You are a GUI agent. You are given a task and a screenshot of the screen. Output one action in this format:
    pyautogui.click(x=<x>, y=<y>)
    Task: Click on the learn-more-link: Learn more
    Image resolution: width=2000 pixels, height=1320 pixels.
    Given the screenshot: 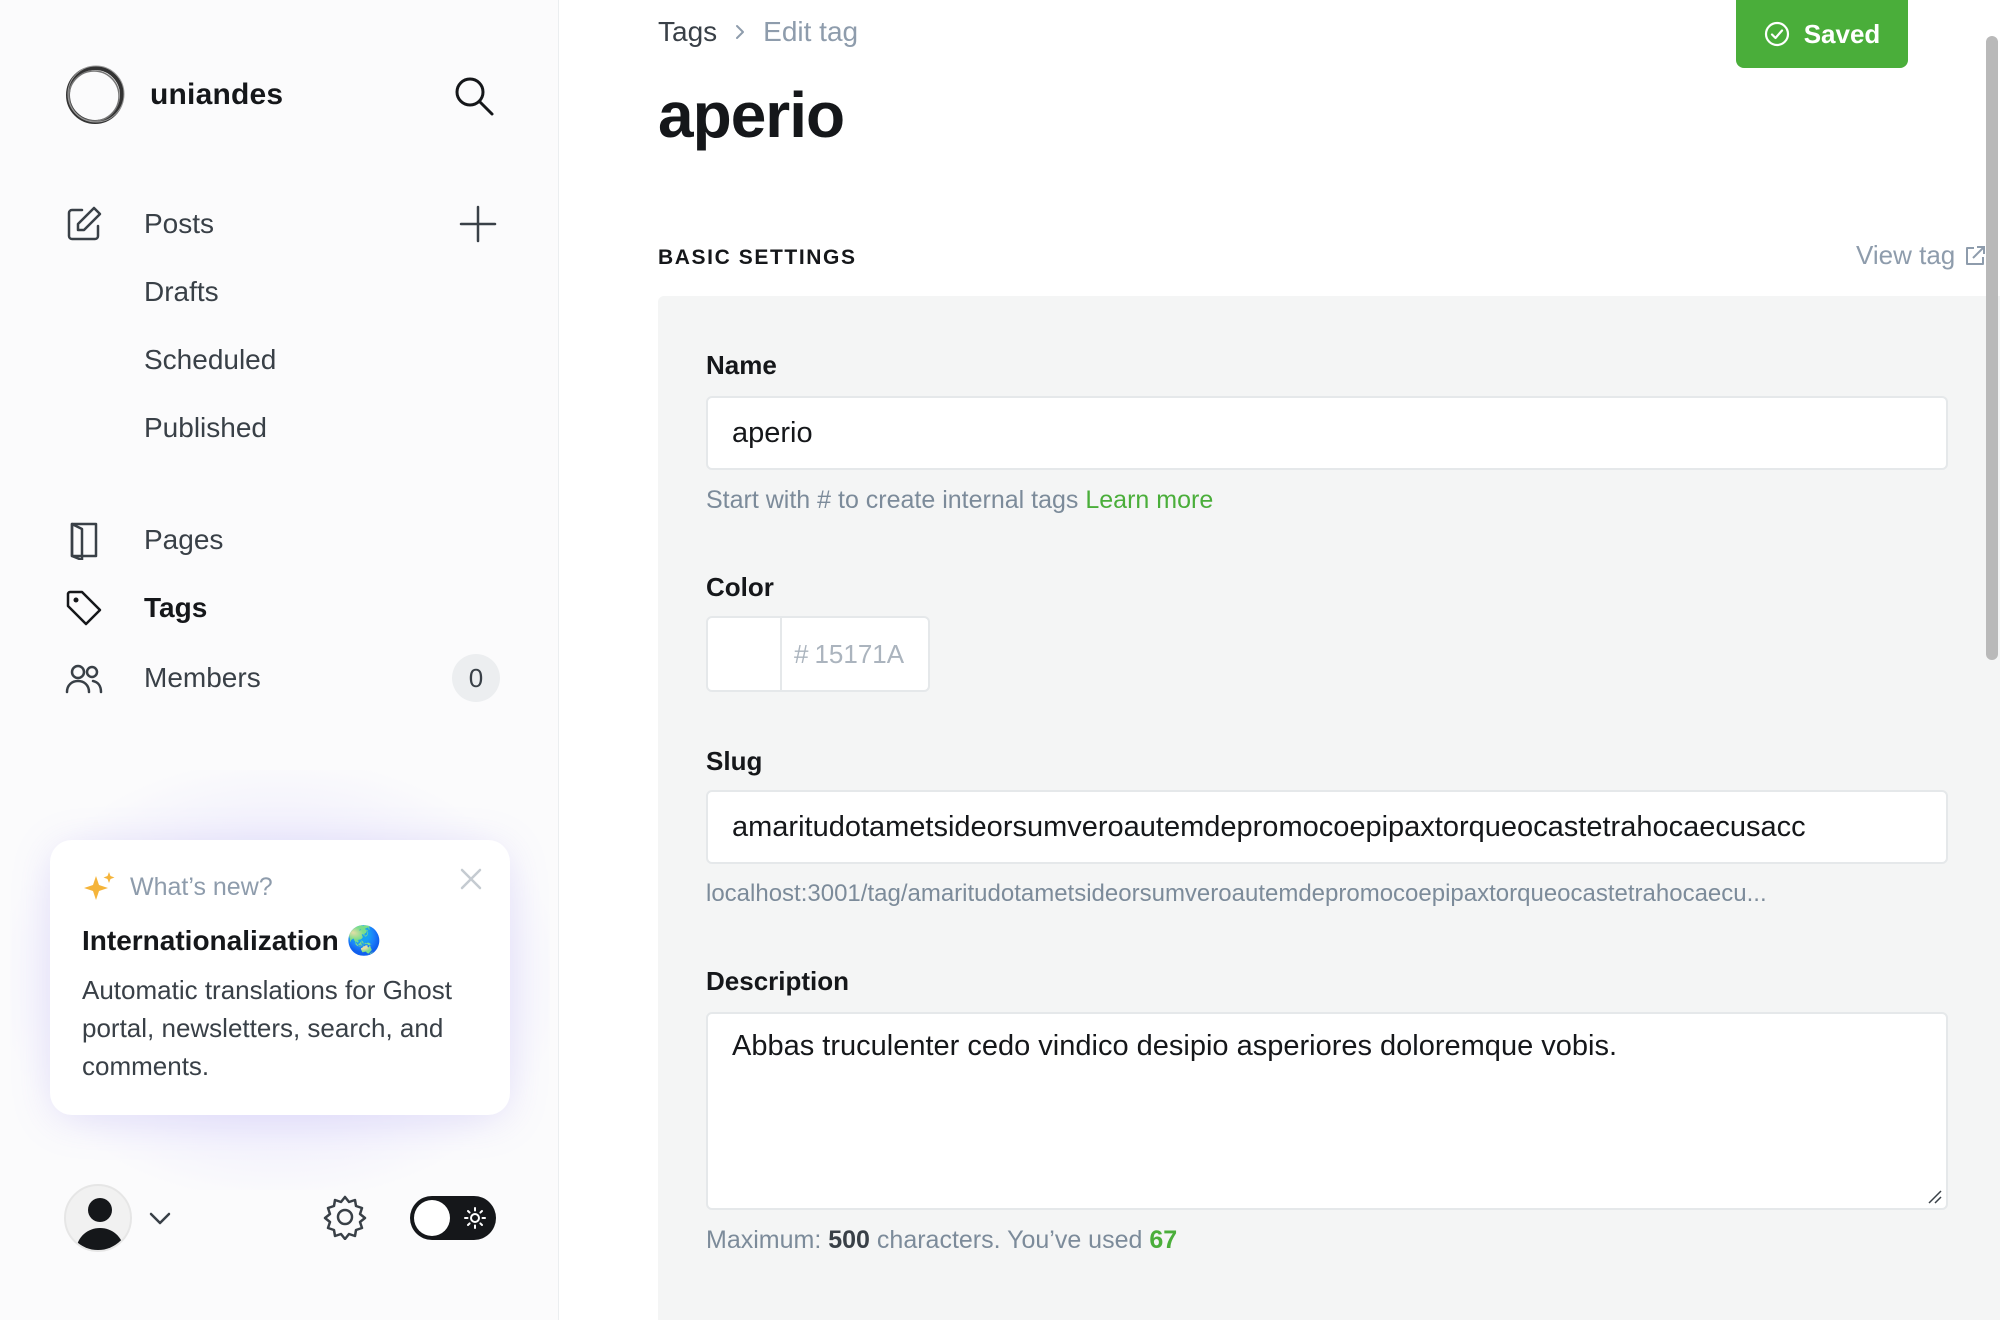 What is the action you would take?
    pyautogui.click(x=1149, y=500)
    